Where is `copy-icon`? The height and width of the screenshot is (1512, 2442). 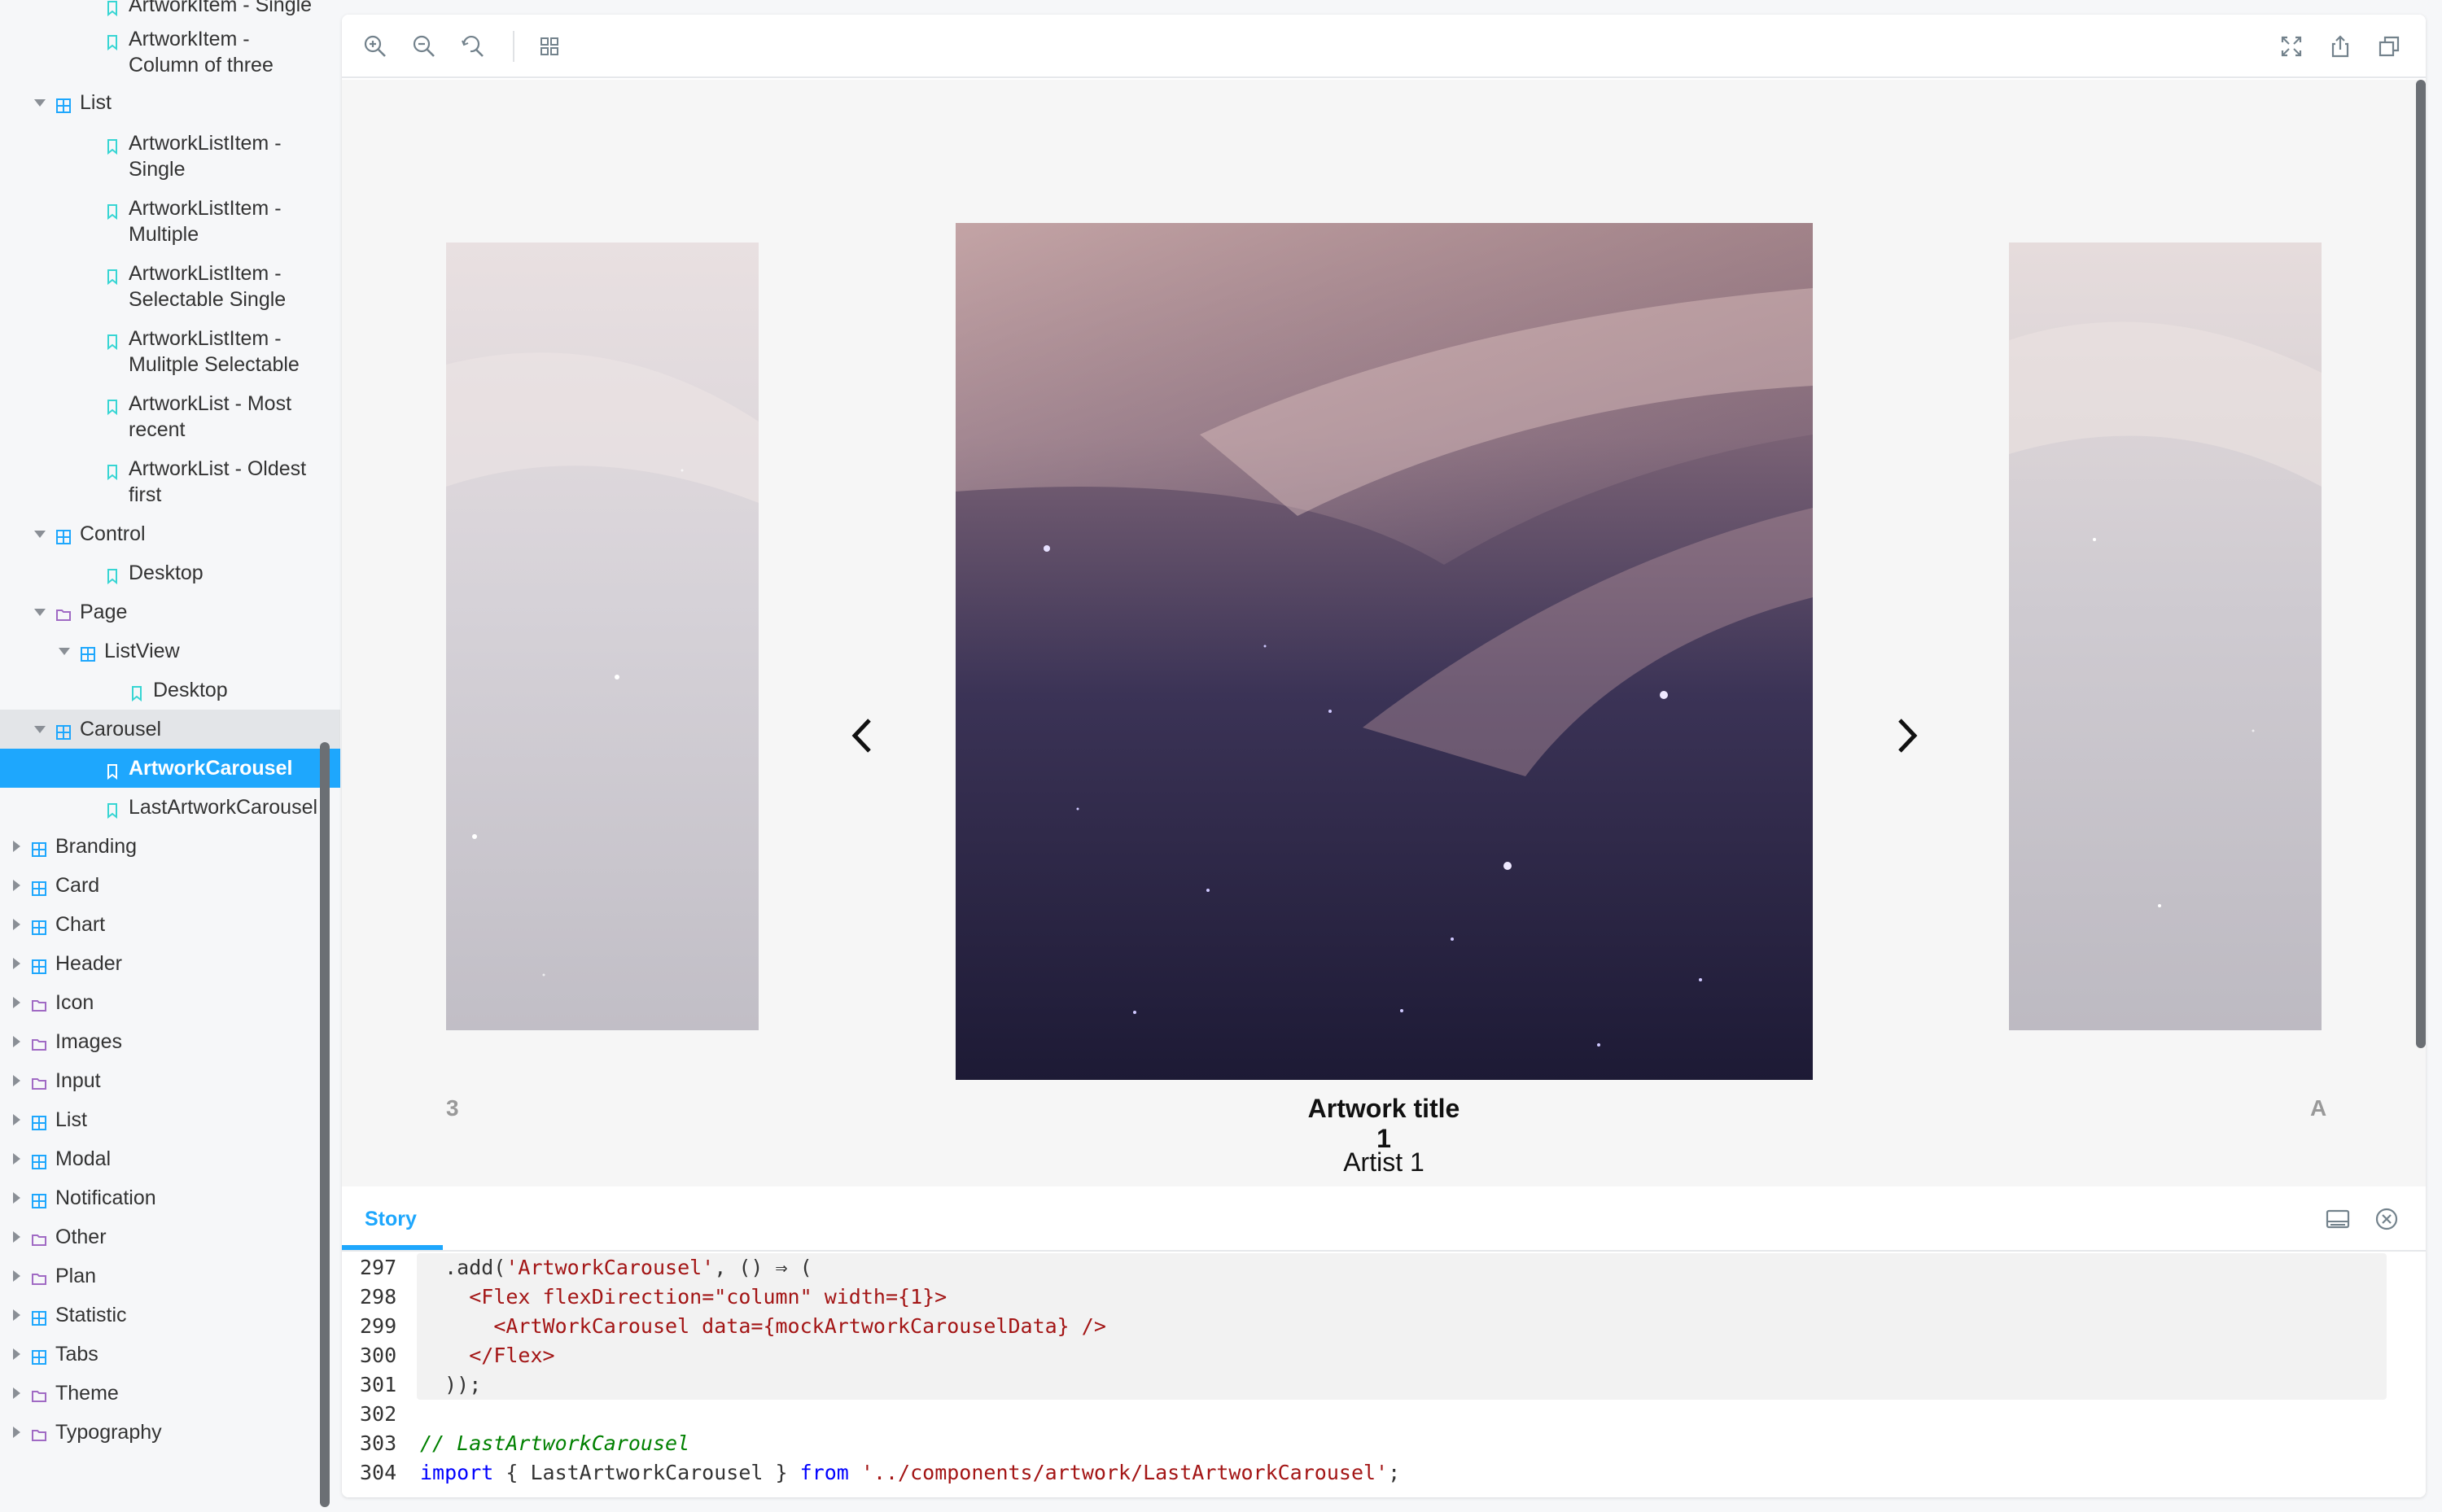 copy-icon is located at coordinates (2389, 46).